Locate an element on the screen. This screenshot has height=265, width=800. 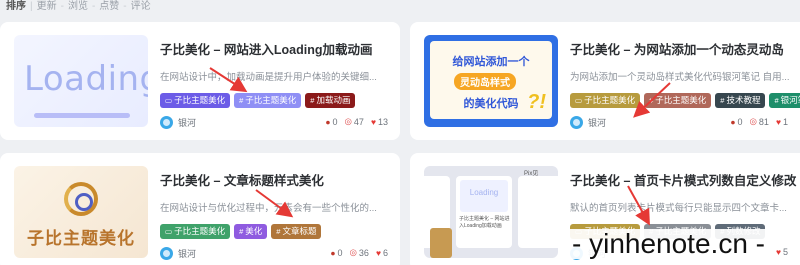
post-stats: ● 0 ◎ 36 ♥ 6 is located at coordinates (359, 252).